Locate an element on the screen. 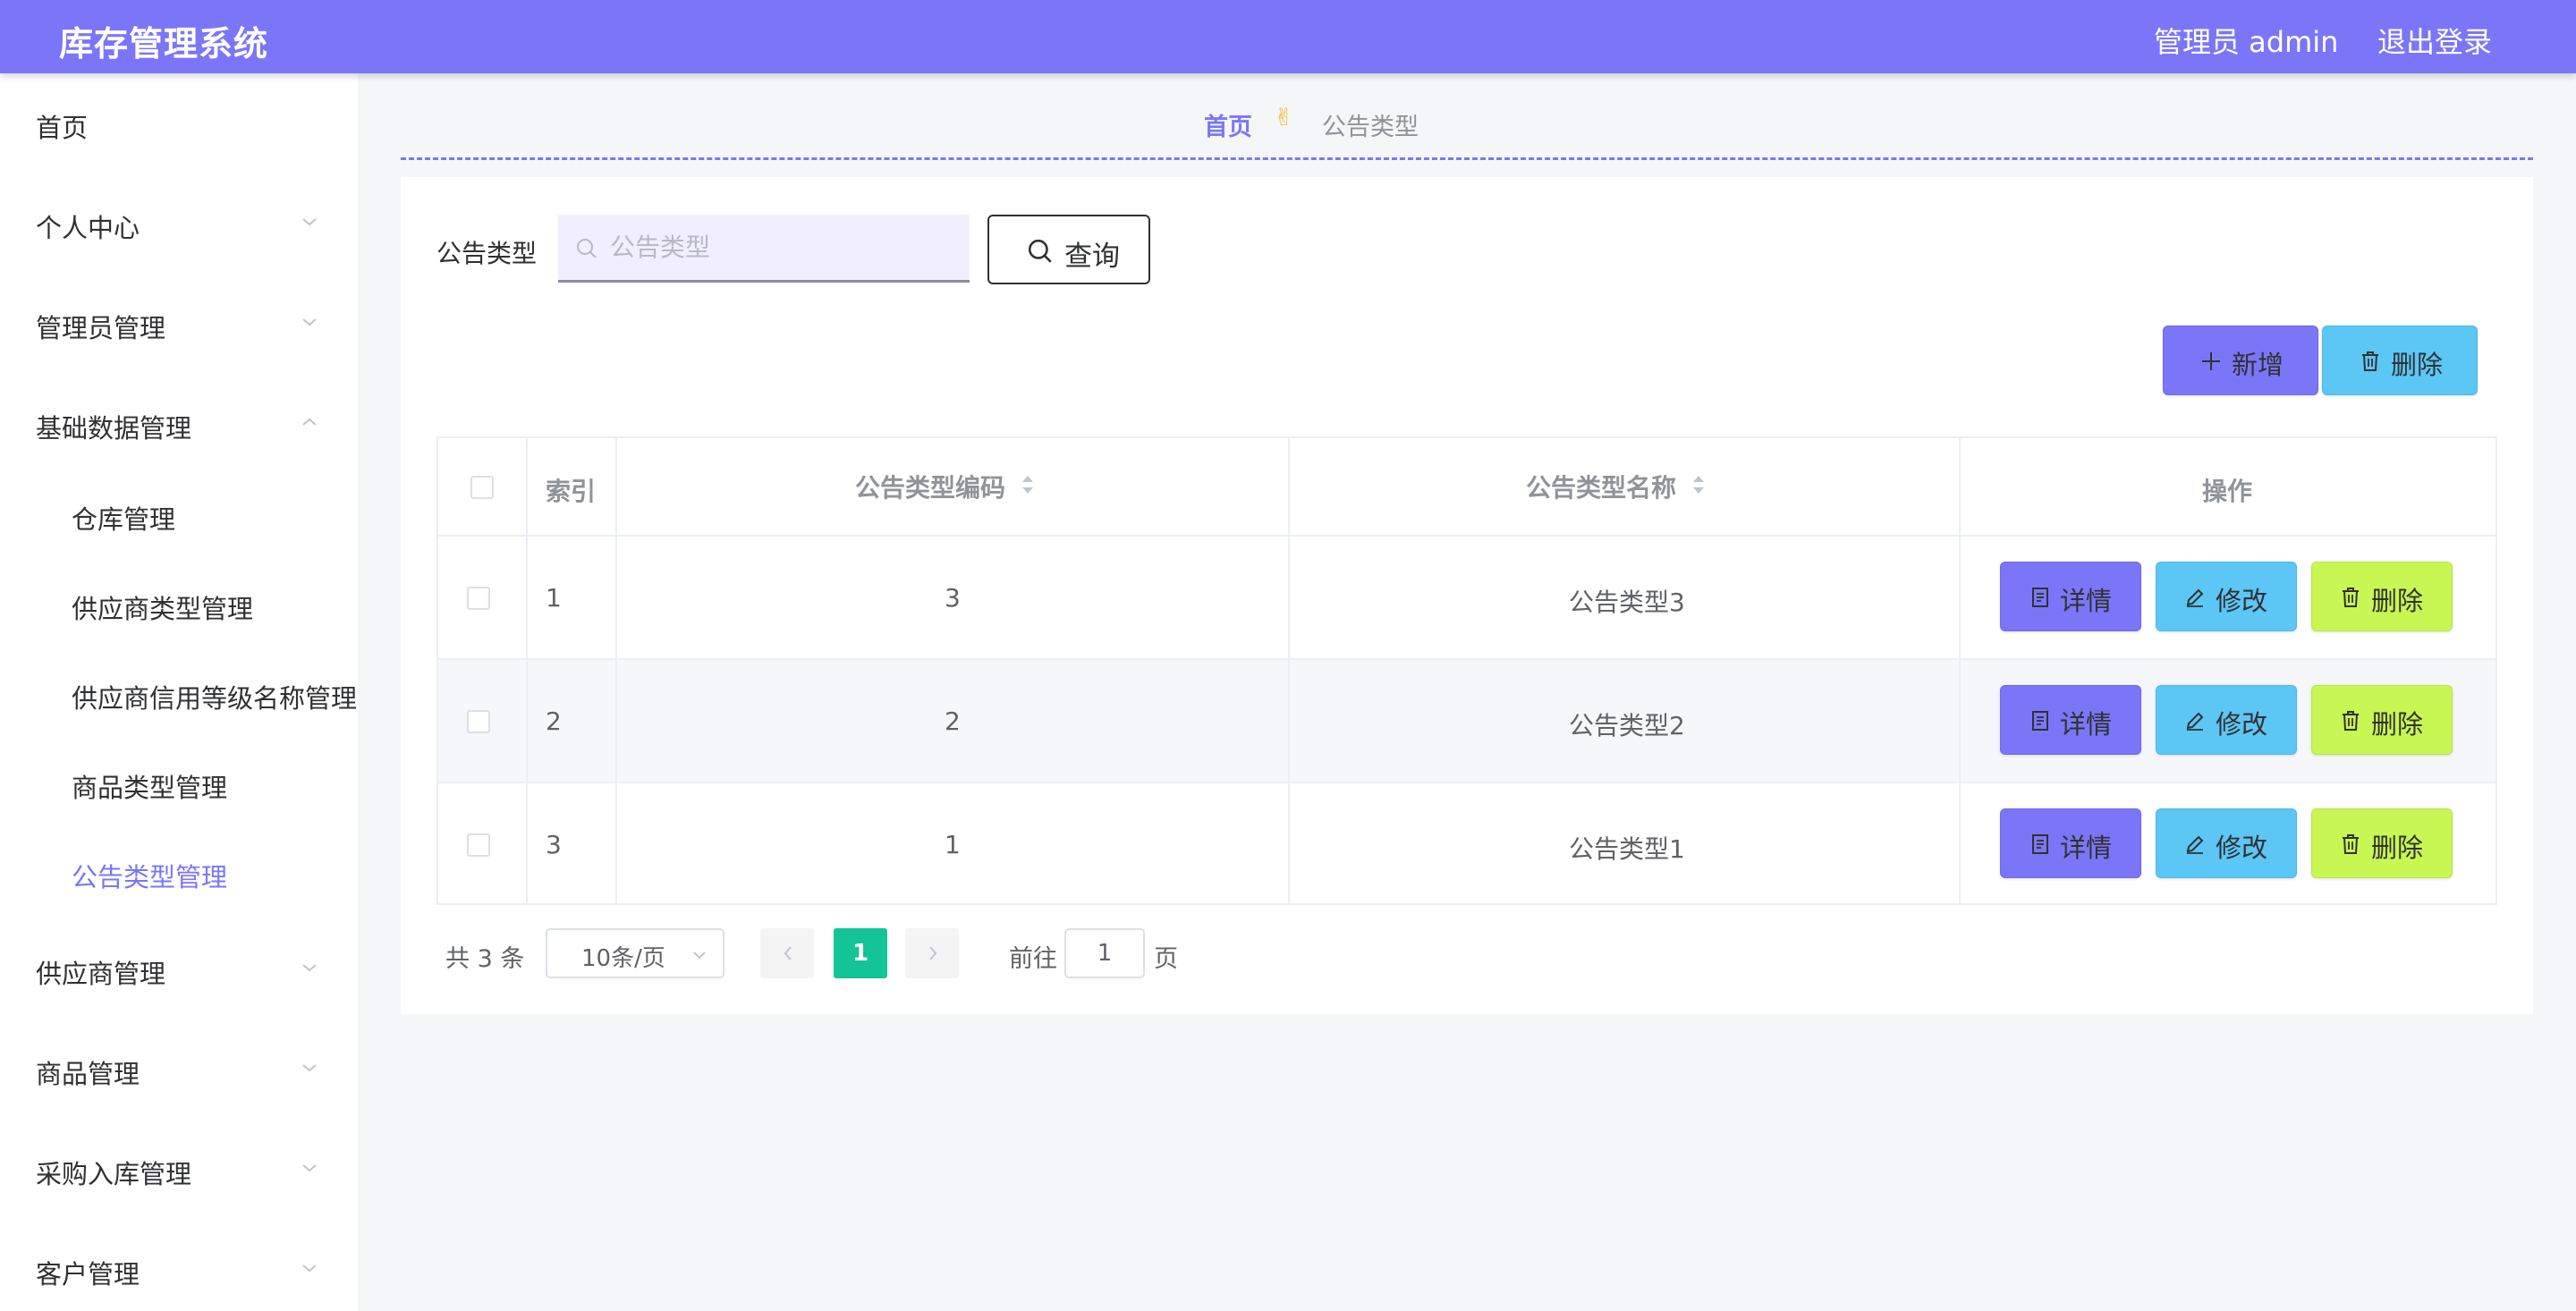 This screenshot has width=2576, height=1311. cell-code: 3 is located at coordinates (953, 598).